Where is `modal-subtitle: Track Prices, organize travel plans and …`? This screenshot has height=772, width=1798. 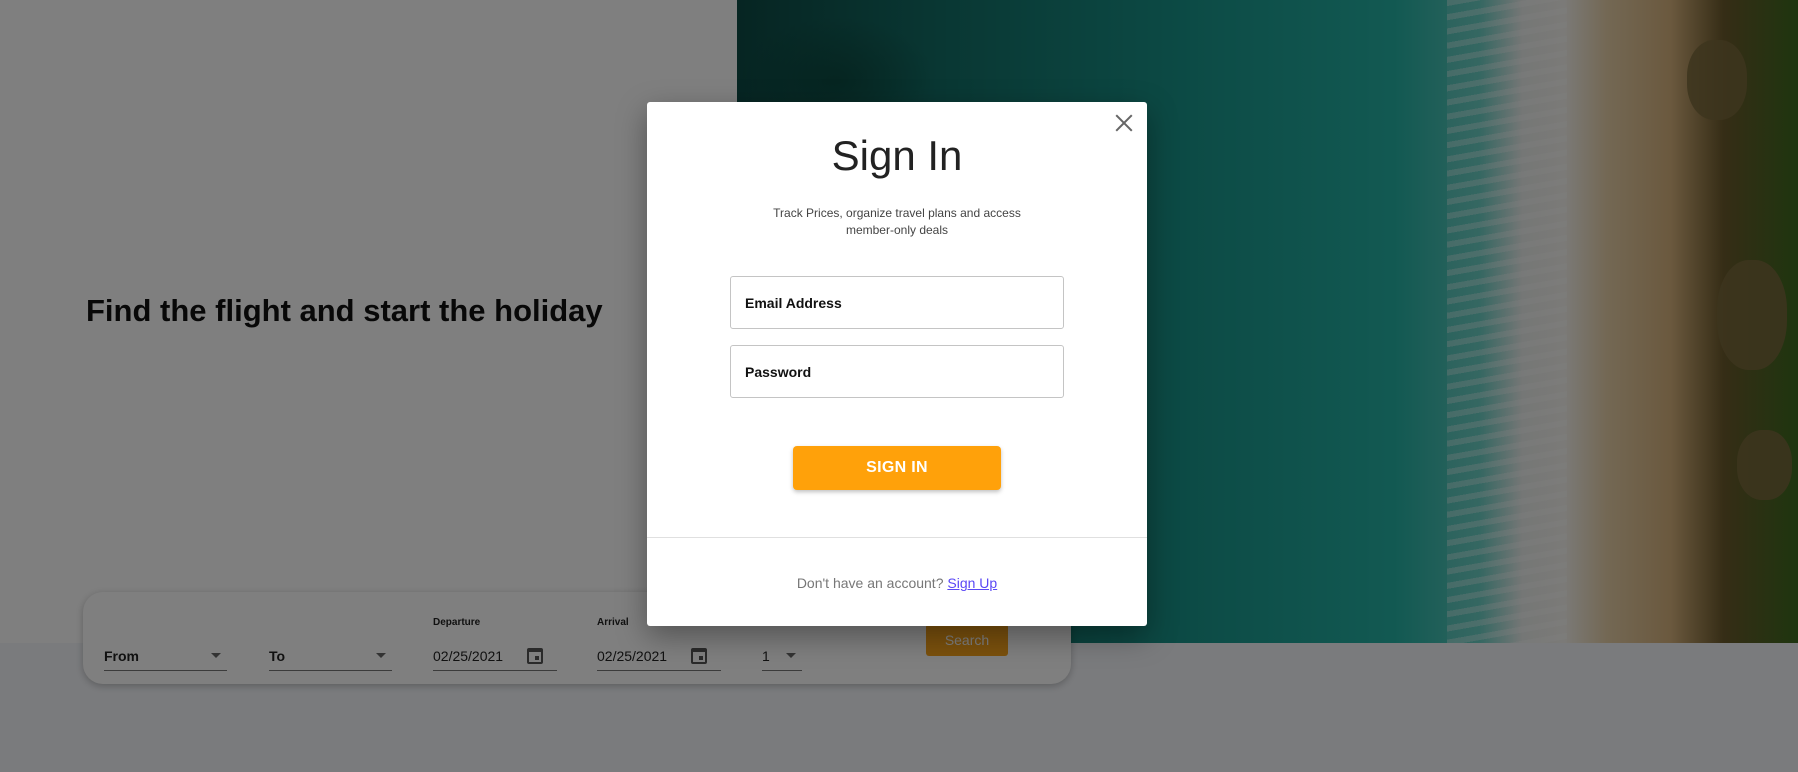 modal-subtitle: Track Prices, organize travel plans and … is located at coordinates (897, 221).